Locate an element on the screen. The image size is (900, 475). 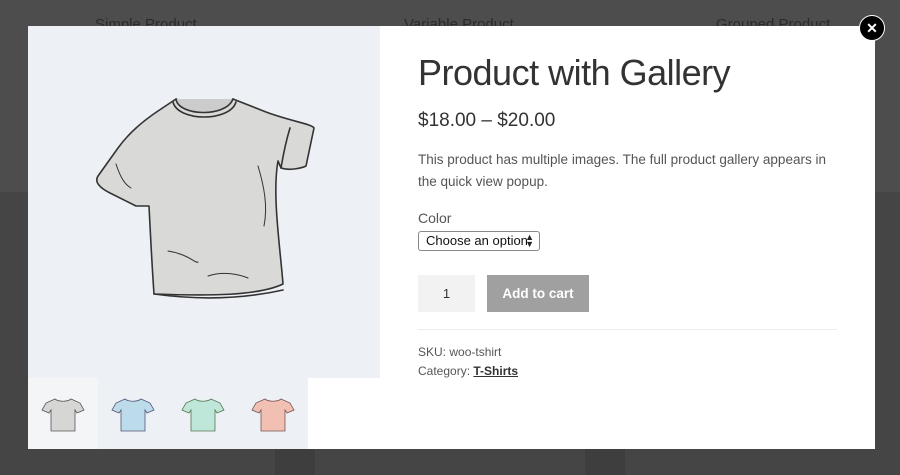
divider is located at coordinates (627, 329).